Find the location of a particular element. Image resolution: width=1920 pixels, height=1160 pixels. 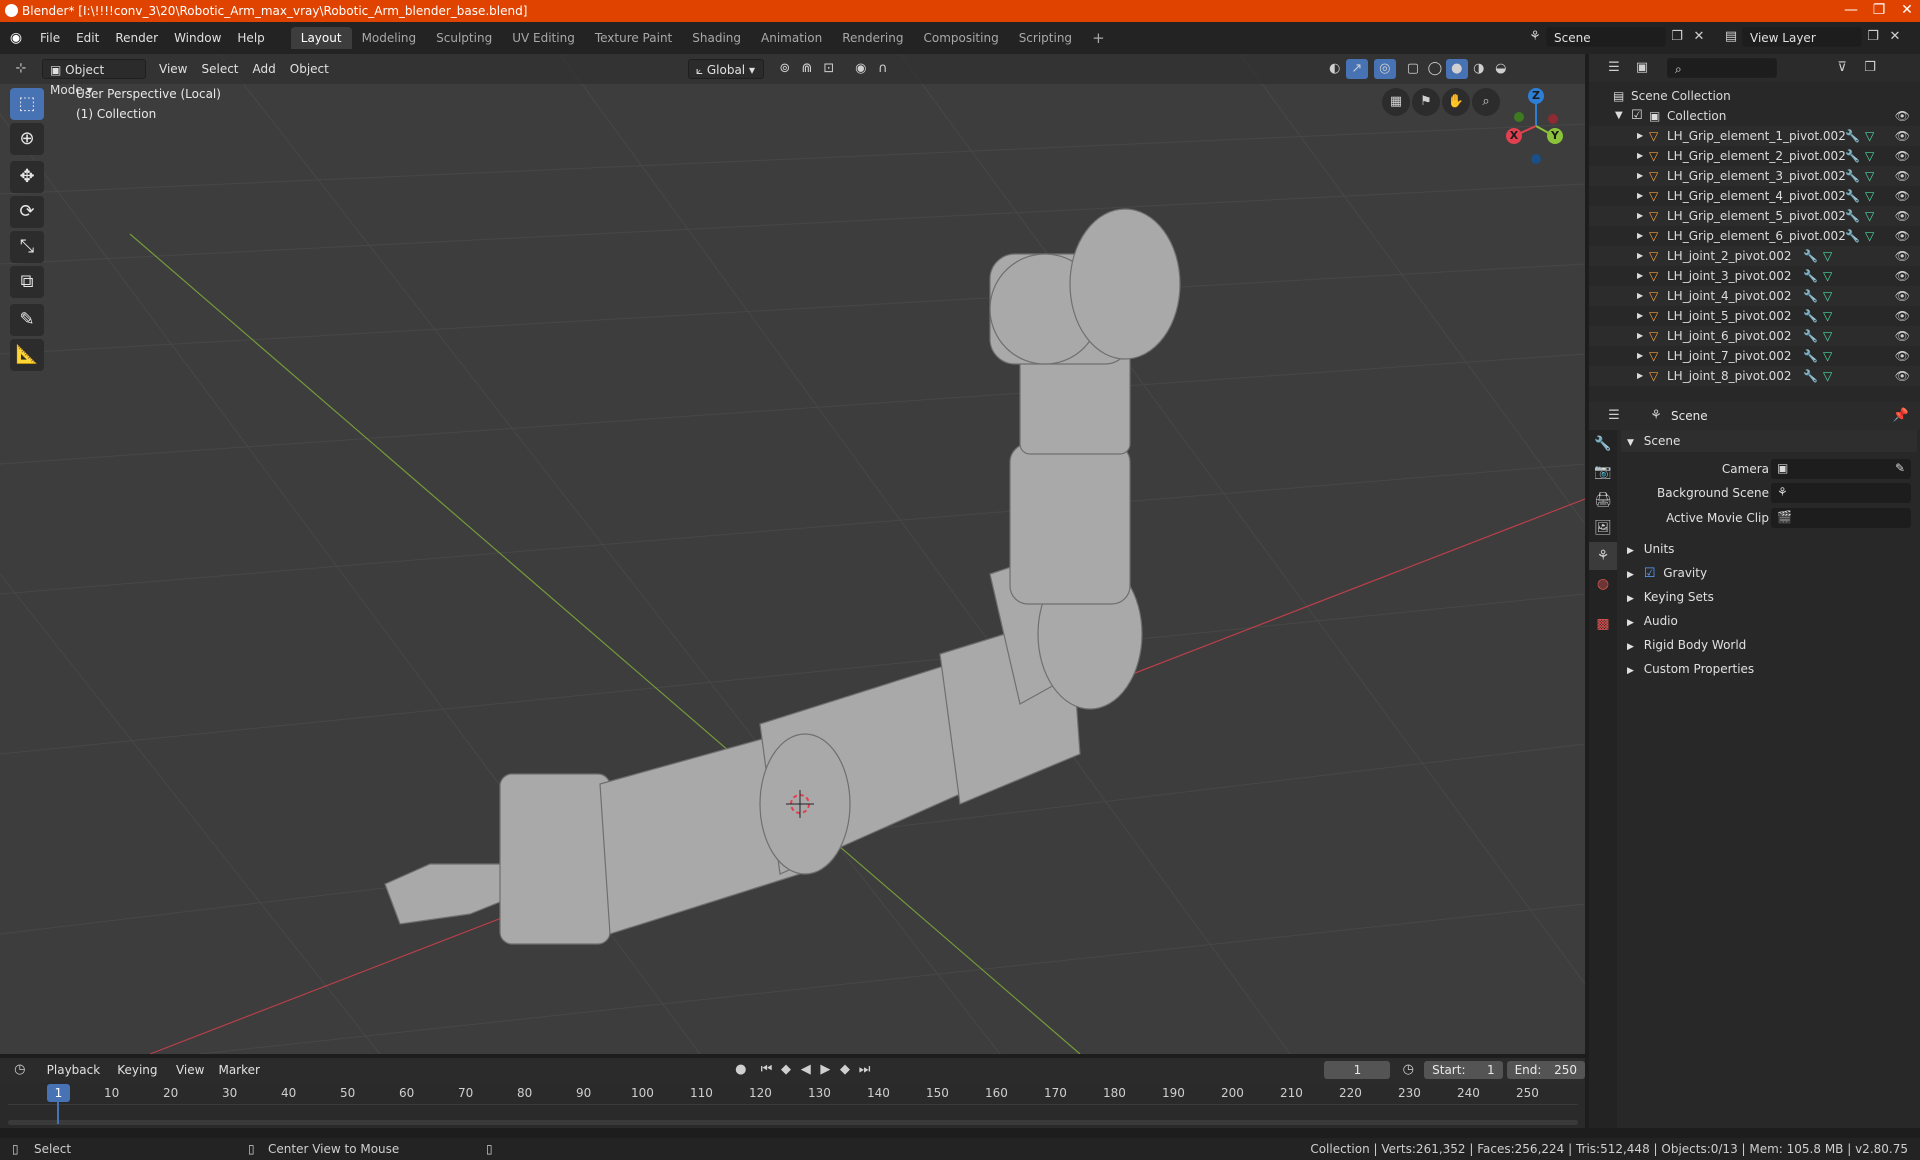

filter-icon: ⊽ is located at coordinates (1842, 68).